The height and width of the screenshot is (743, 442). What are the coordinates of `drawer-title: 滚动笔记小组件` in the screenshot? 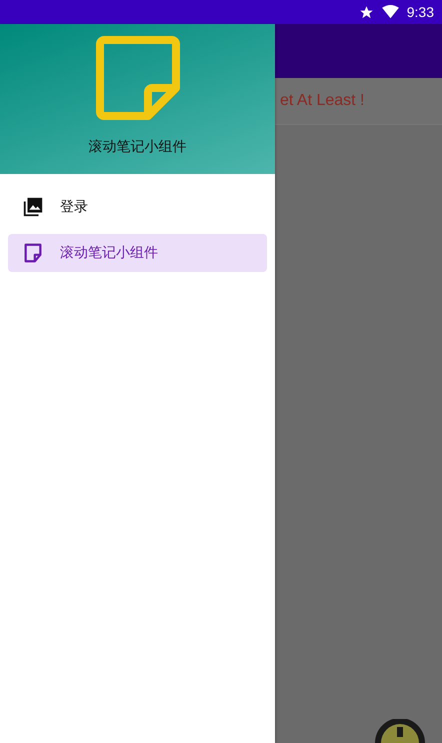 It's located at (137, 147).